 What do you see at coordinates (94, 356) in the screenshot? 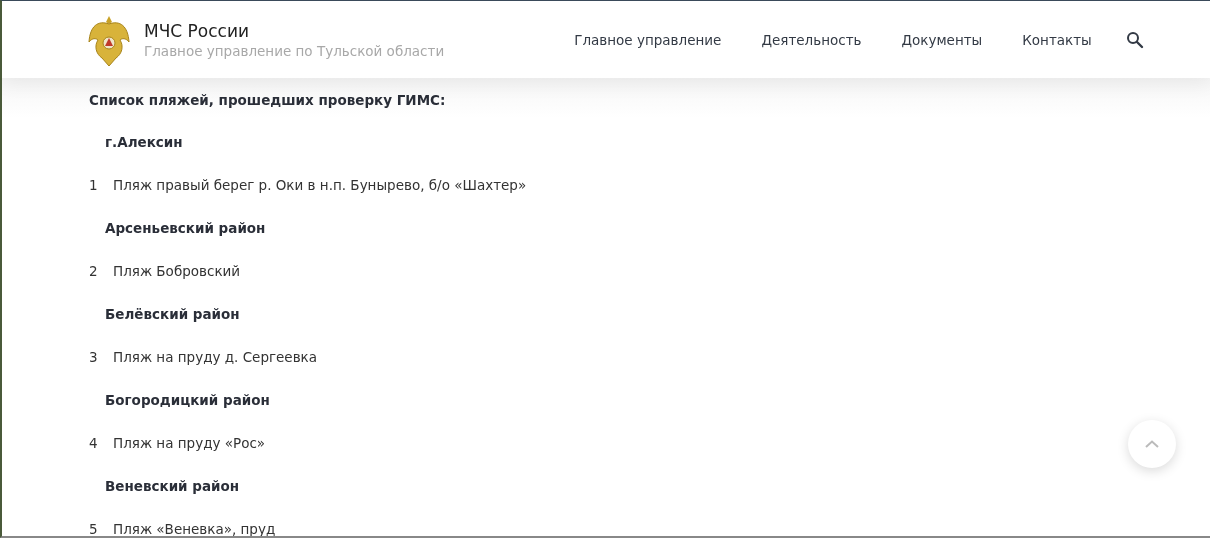
I see `item-number: 3` at bounding box center [94, 356].